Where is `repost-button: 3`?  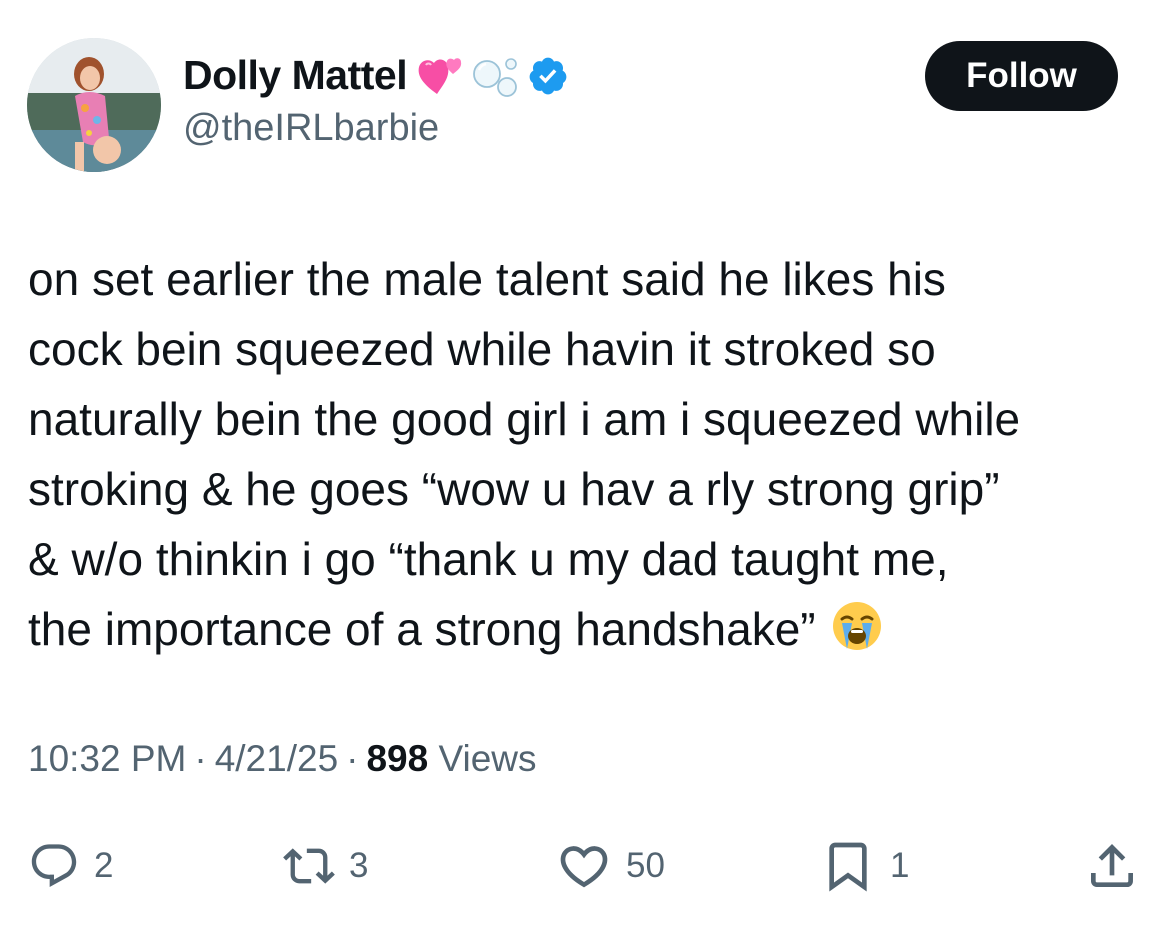 repost-button: 3 is located at coordinates (325, 866).